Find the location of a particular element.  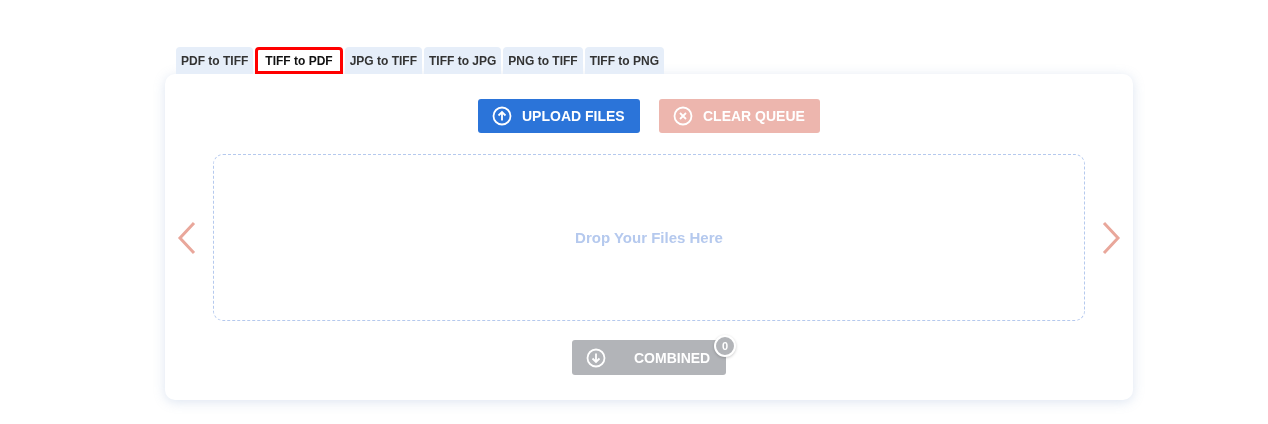

tab: JPG to TIFF is located at coordinates (383, 60).